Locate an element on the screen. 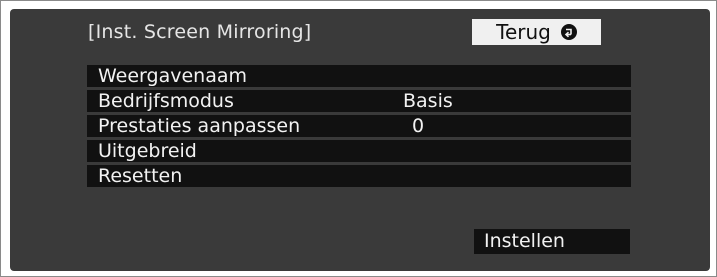  menu-item-label: Prestaties aanpassen is located at coordinates (199, 126).